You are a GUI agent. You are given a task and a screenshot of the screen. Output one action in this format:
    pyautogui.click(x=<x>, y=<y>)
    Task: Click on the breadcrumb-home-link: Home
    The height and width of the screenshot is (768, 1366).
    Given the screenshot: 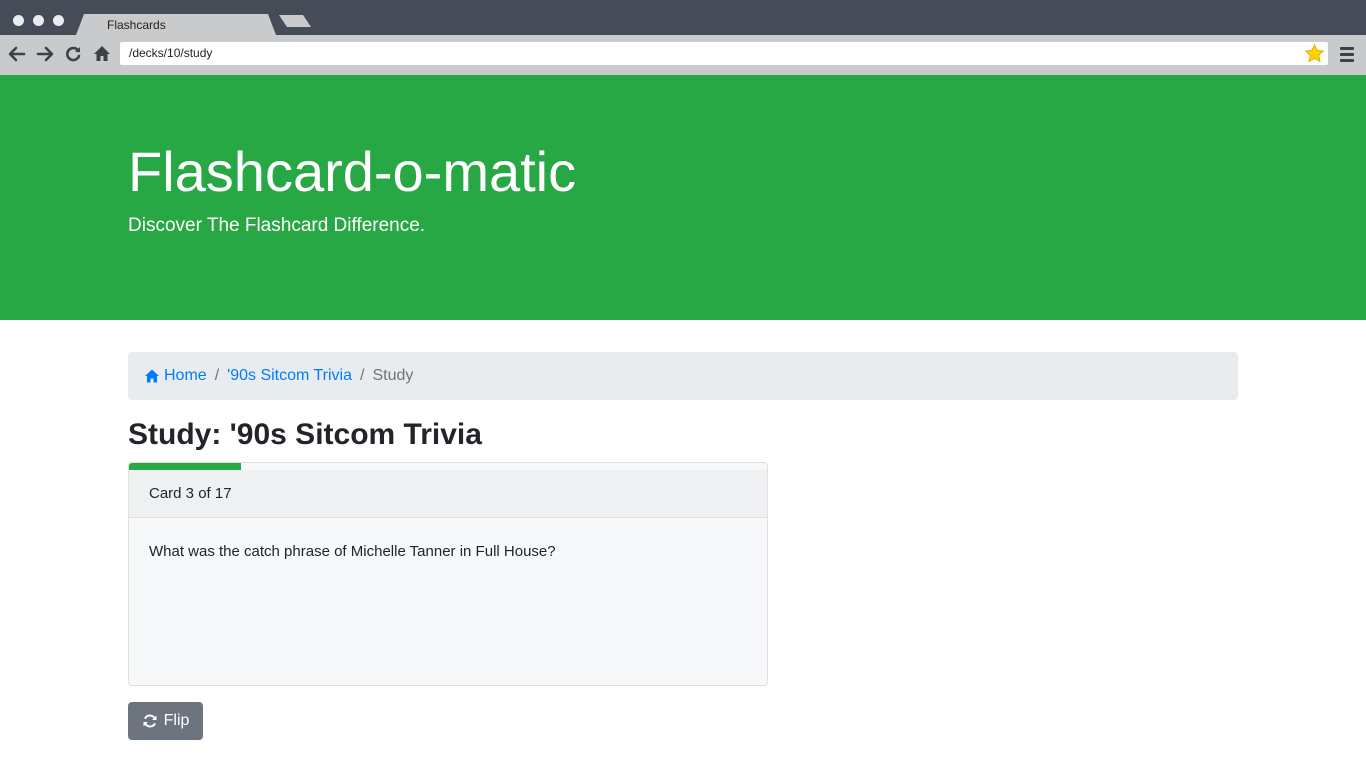 What is the action you would take?
    pyautogui.click(x=175, y=376)
    